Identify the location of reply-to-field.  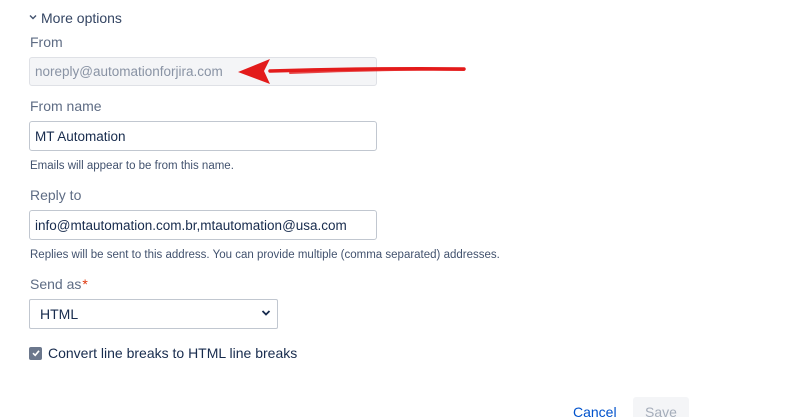
(203, 225).